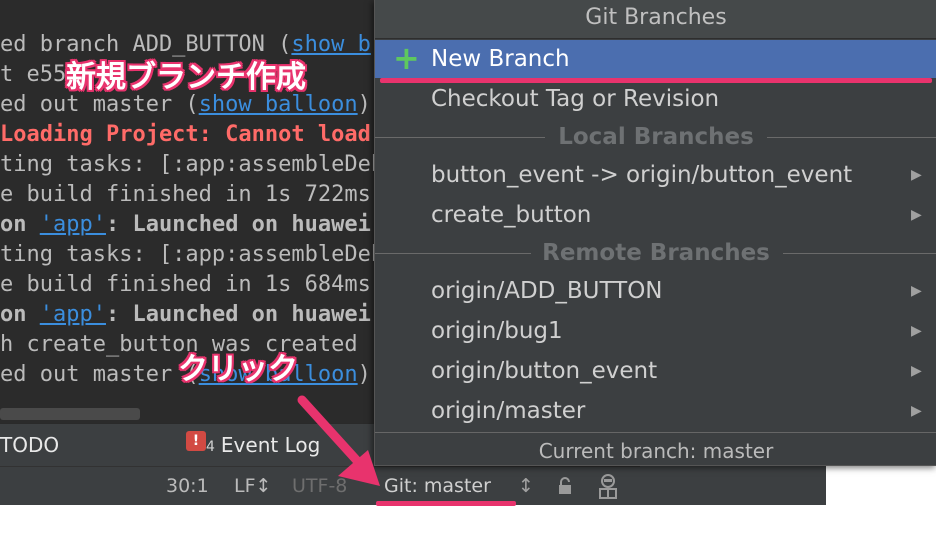 This screenshot has width=936, height=550. I want to click on branch-item-remote-0: origin/ADD_BUTTON ▶, so click(655, 291).